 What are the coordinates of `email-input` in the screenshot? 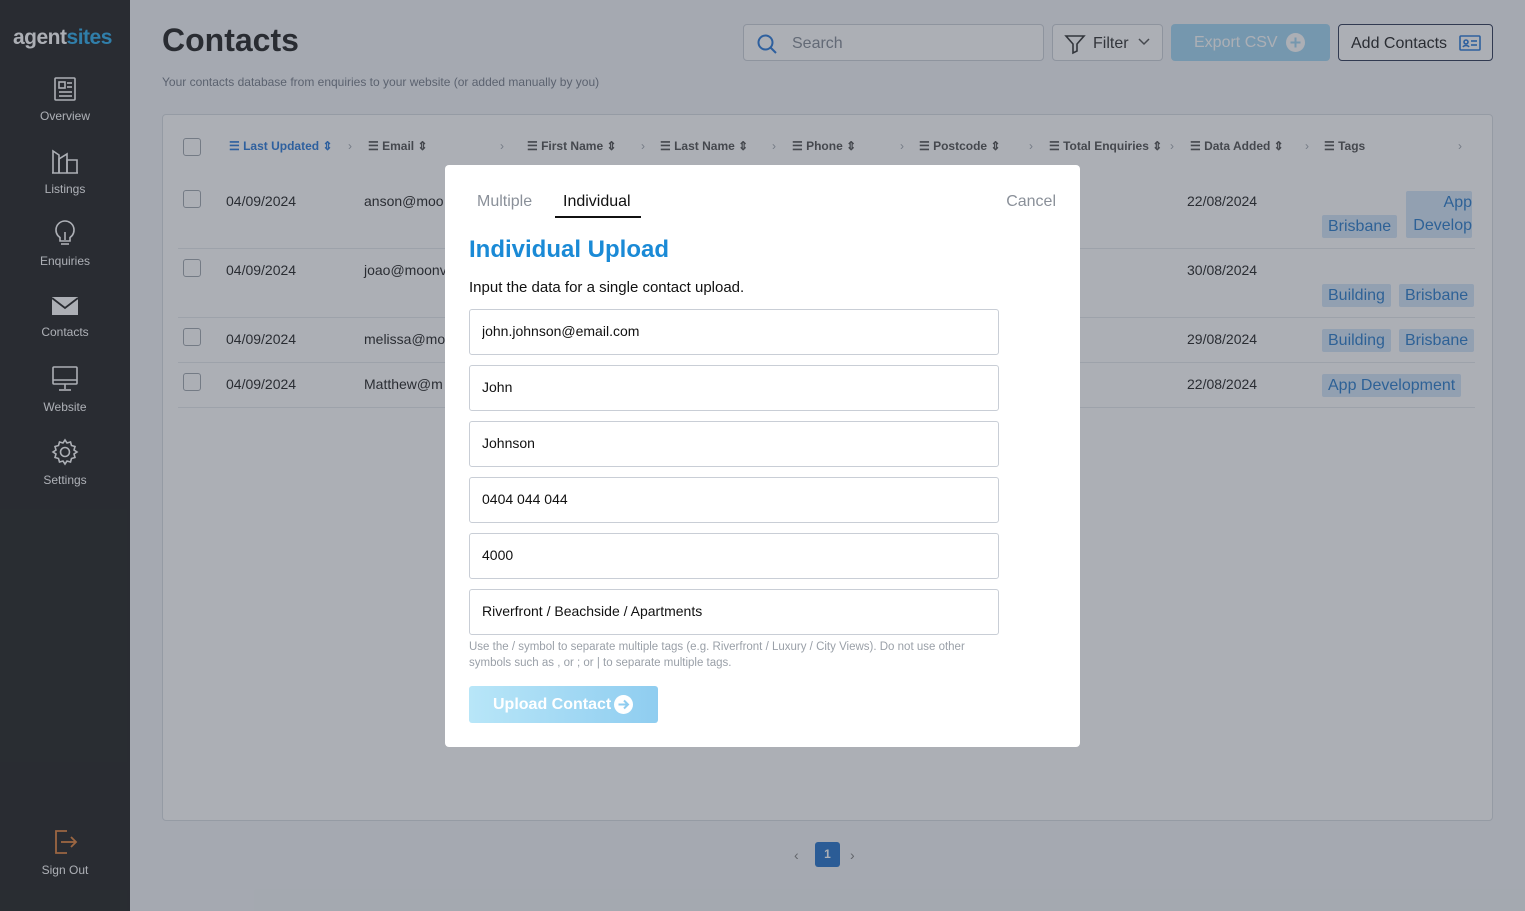 It's located at (732, 331).